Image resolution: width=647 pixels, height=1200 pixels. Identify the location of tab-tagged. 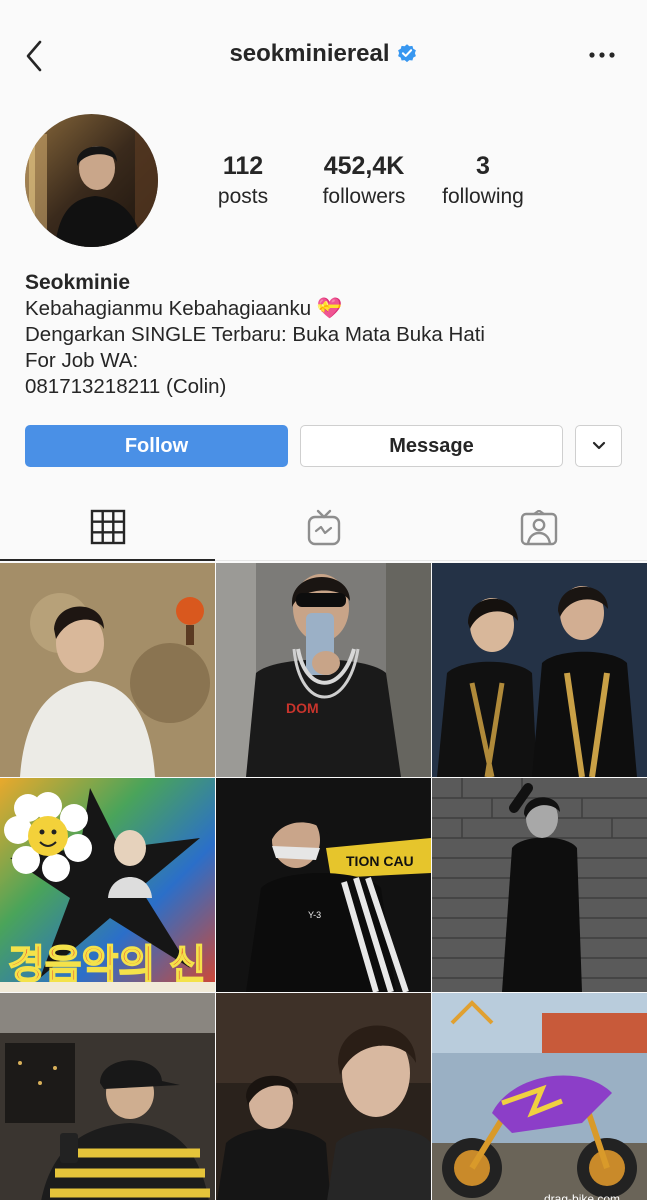
(539, 528).